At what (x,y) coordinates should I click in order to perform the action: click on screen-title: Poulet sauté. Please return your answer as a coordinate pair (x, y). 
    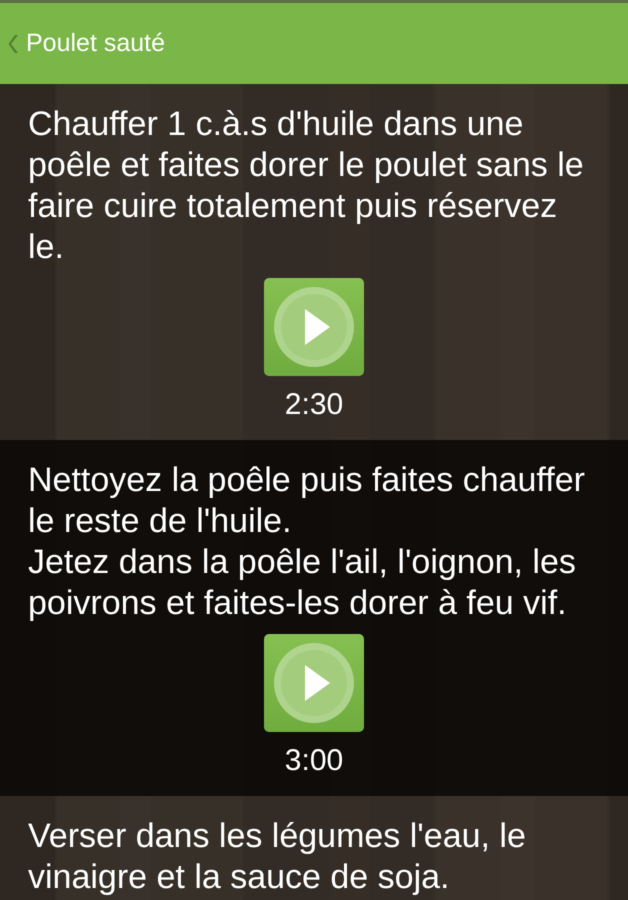
    Looking at the image, I should click on (95, 43).